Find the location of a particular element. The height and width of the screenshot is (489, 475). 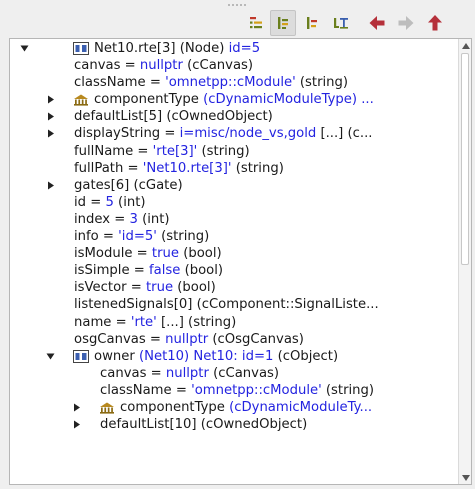

tree-row: name = 'rte' [...] (string) is located at coordinates (233, 322).